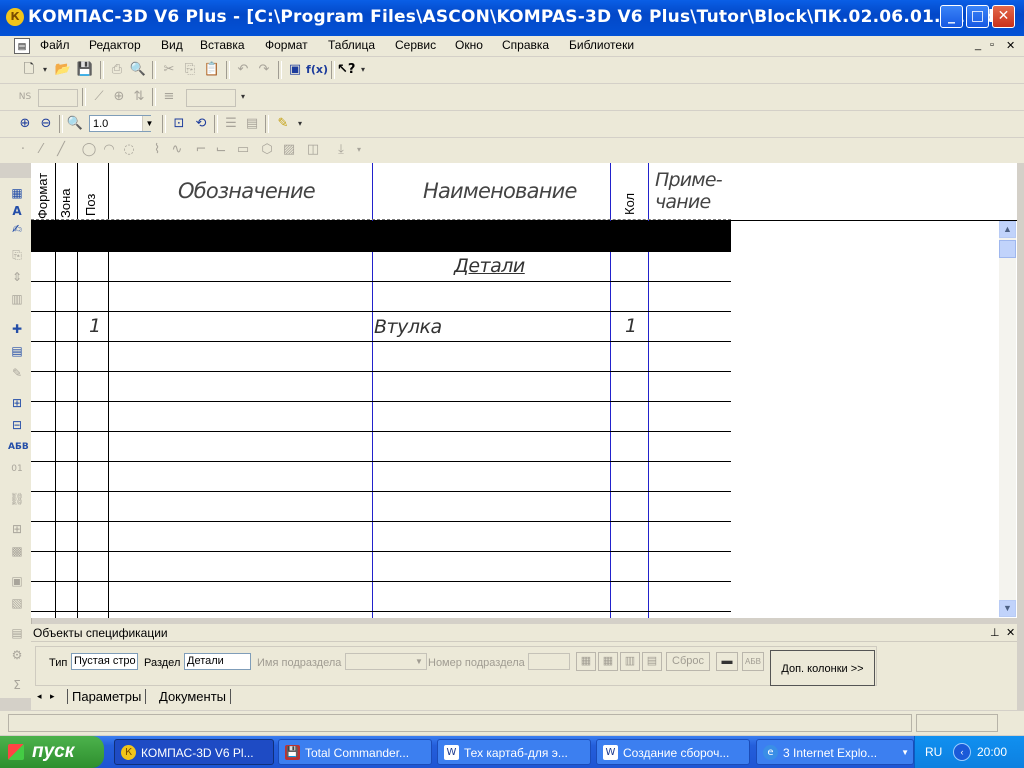 Image resolution: width=1024 pixels, height=768 pixels. I want to click on page-list-icon: ☰, so click(231, 124).